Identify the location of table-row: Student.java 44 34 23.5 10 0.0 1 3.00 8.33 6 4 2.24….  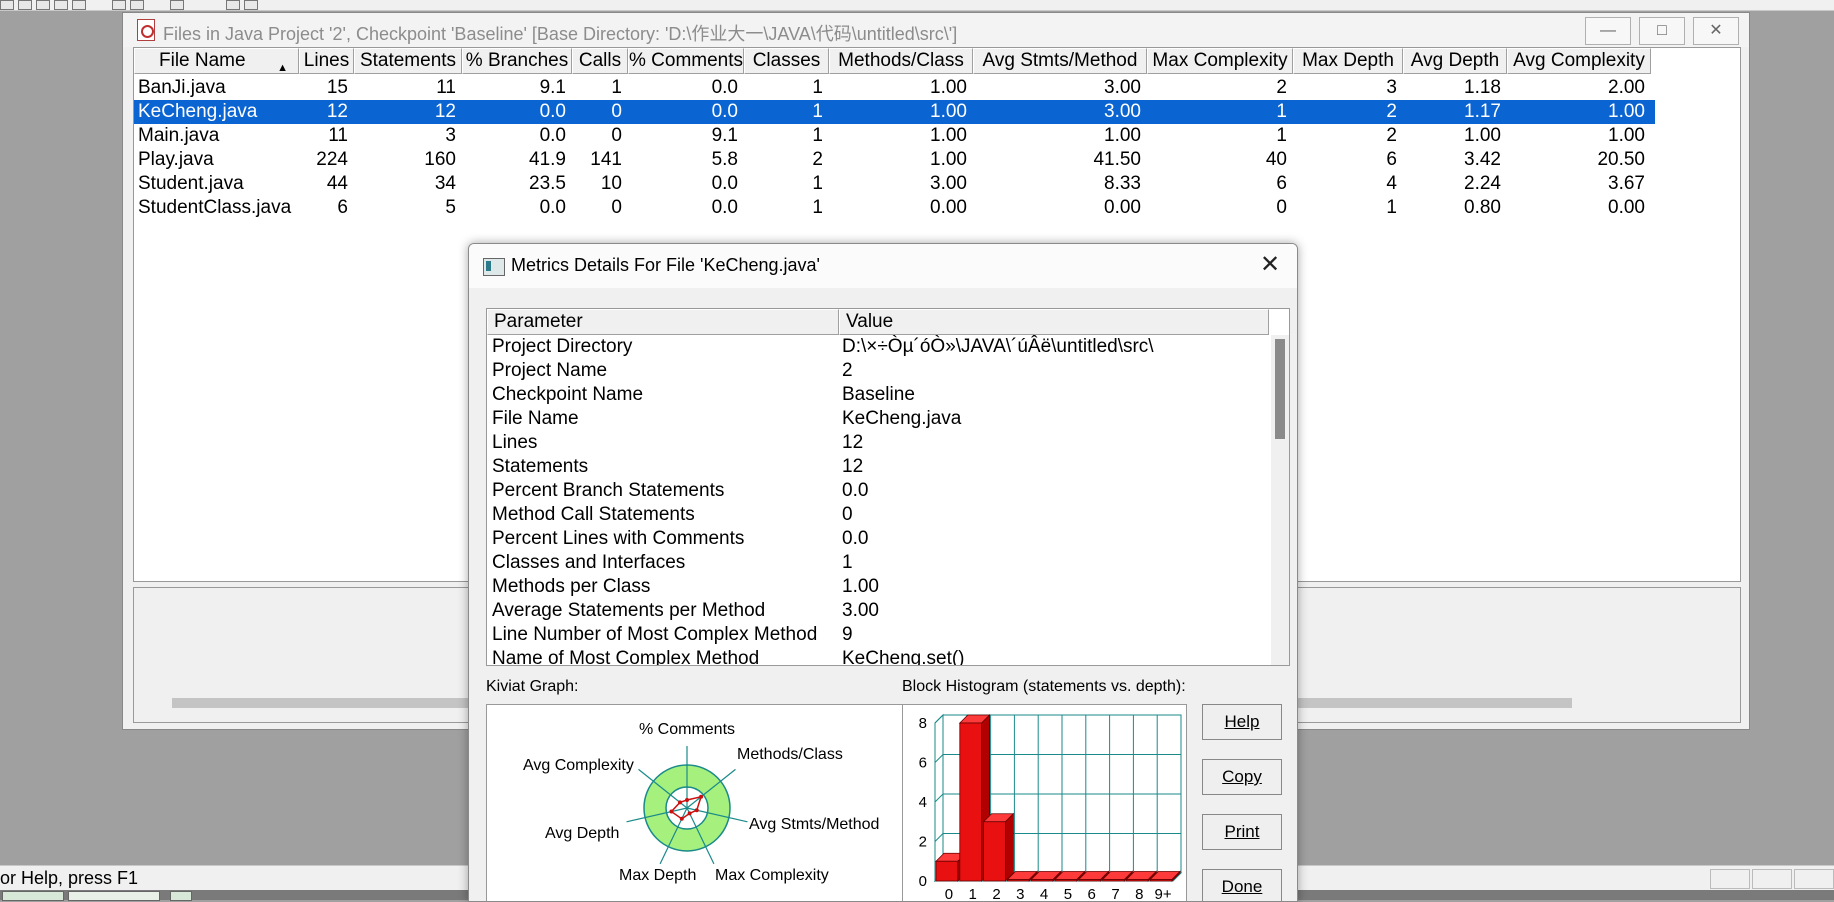
(894, 184).